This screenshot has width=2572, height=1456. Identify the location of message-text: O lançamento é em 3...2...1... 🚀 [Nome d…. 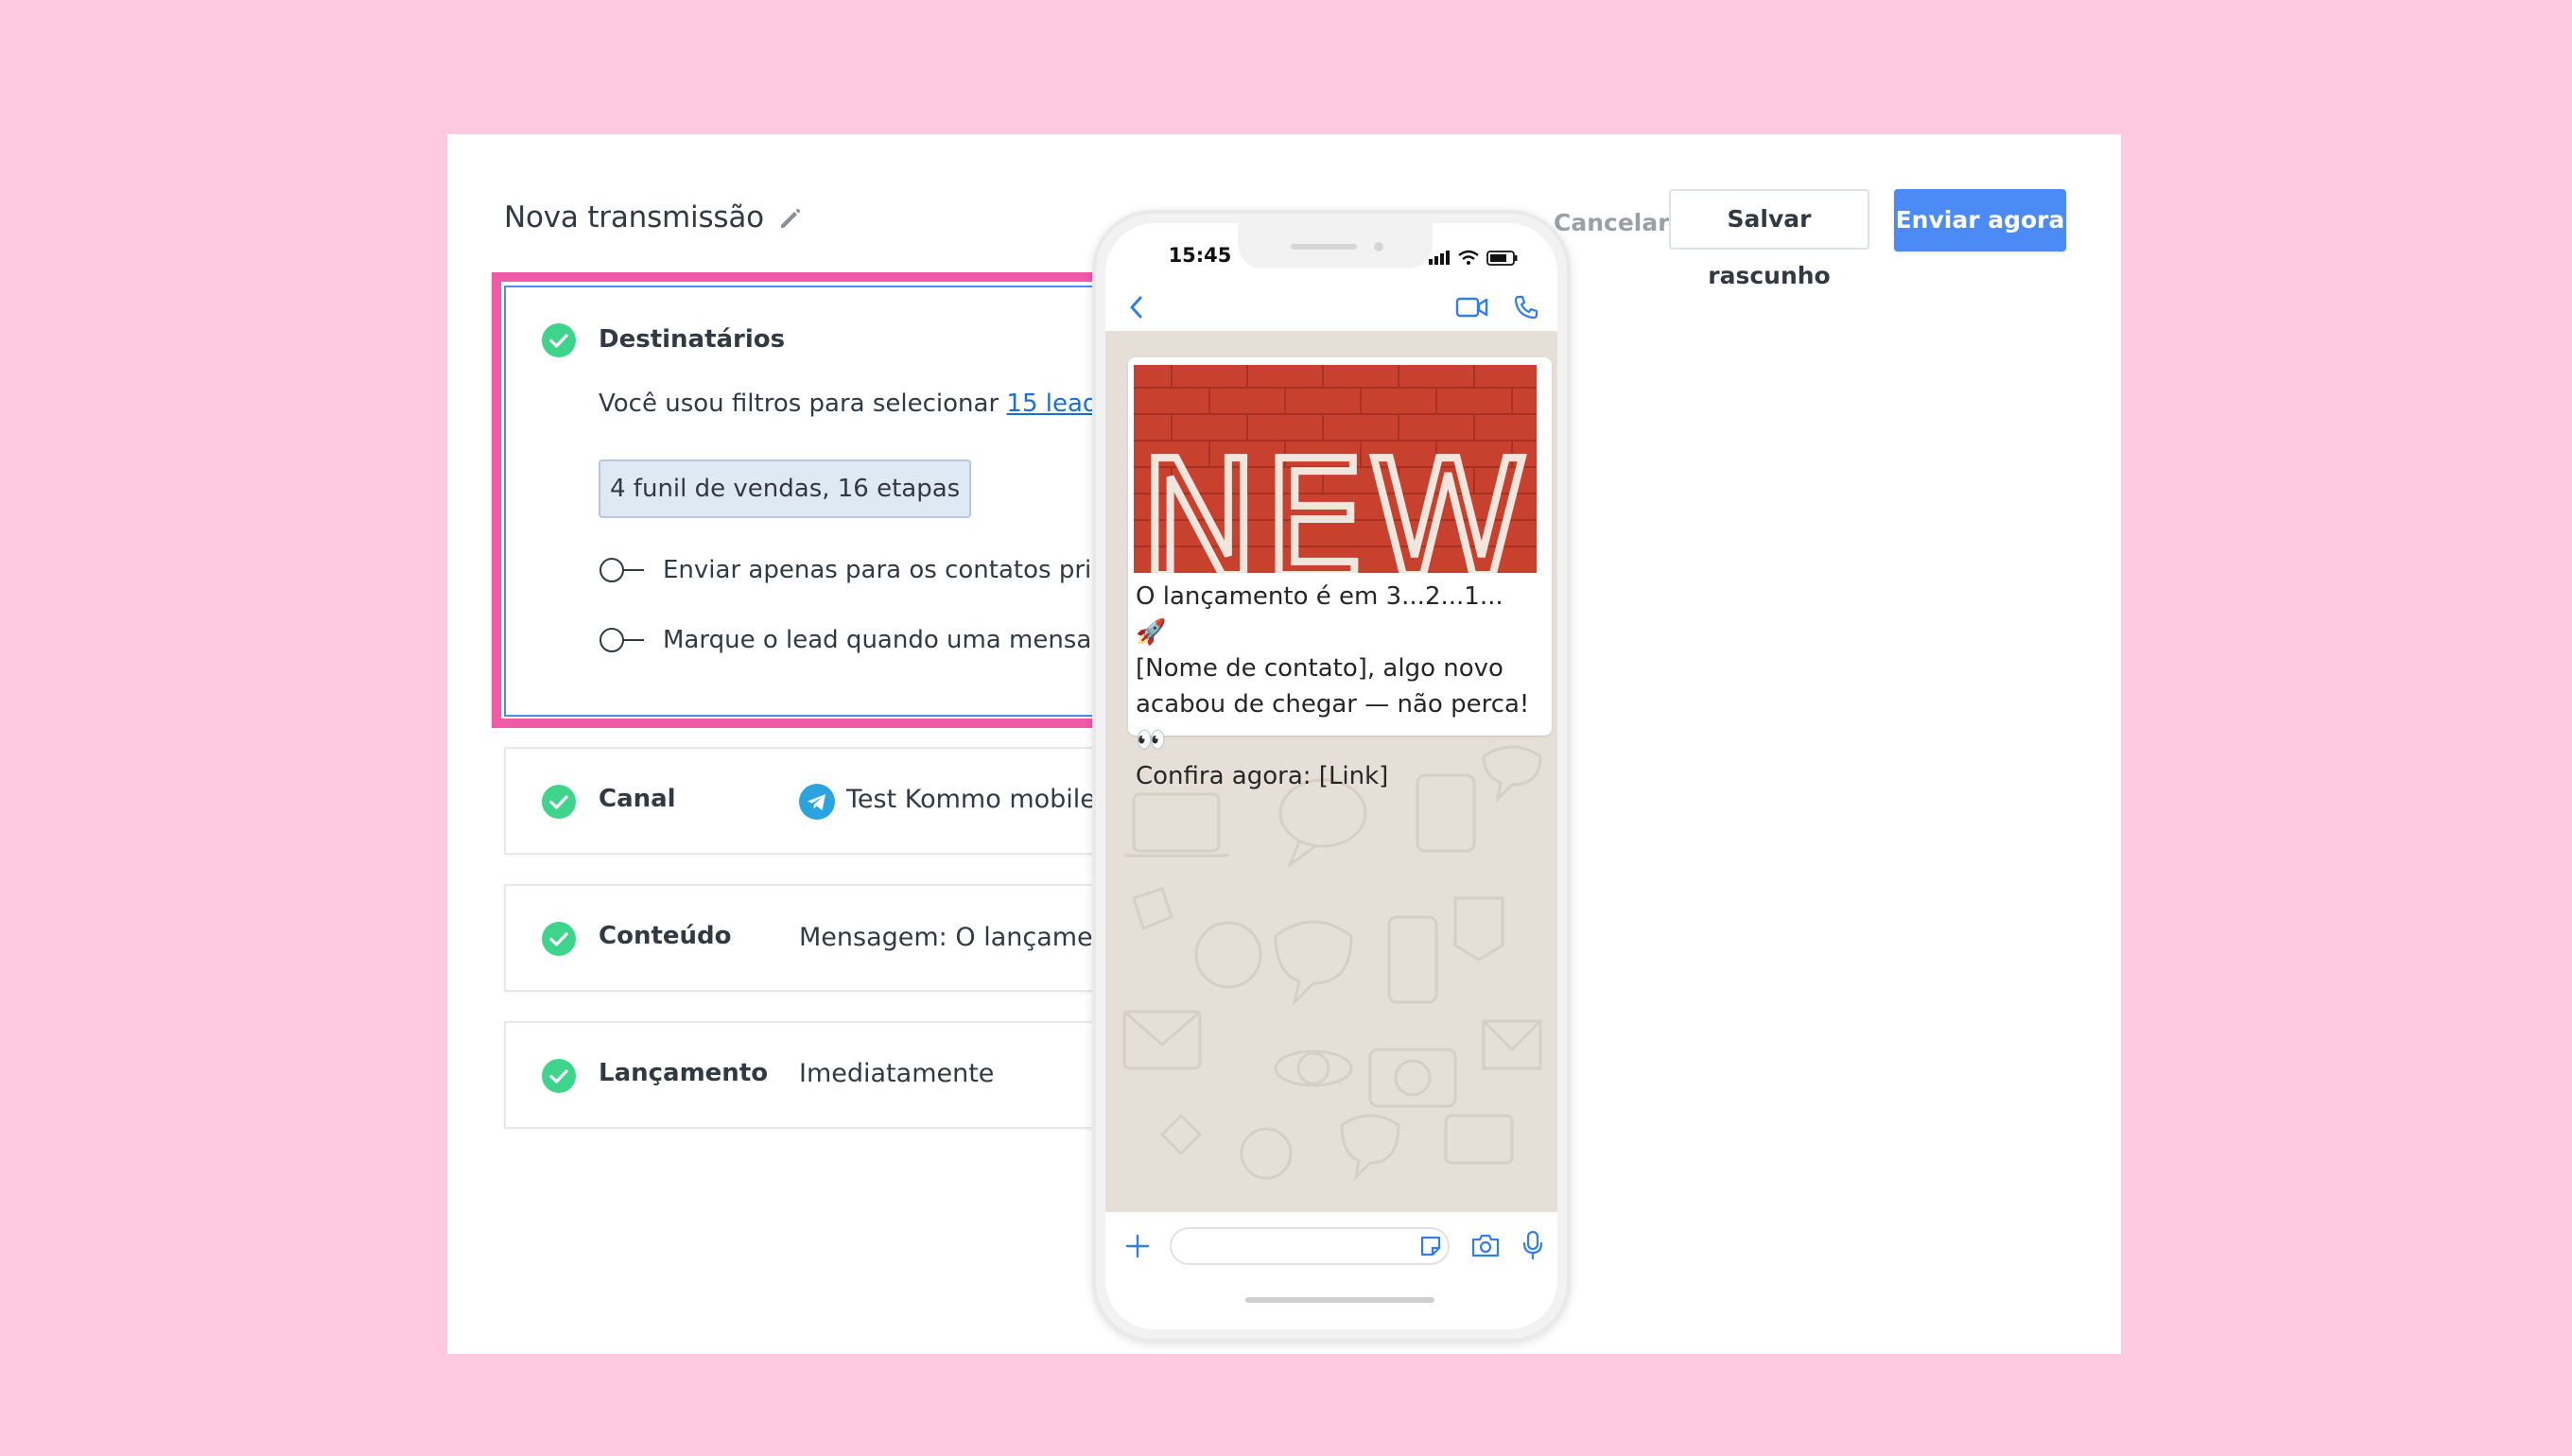
(1333, 686).